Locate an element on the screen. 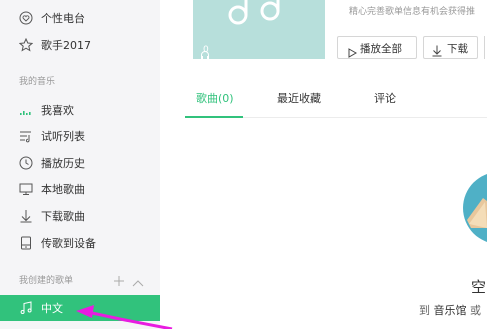 Image resolution: width=487 pixels, height=329 pixels. cover-music-note-art is located at coordinates (254, 12).